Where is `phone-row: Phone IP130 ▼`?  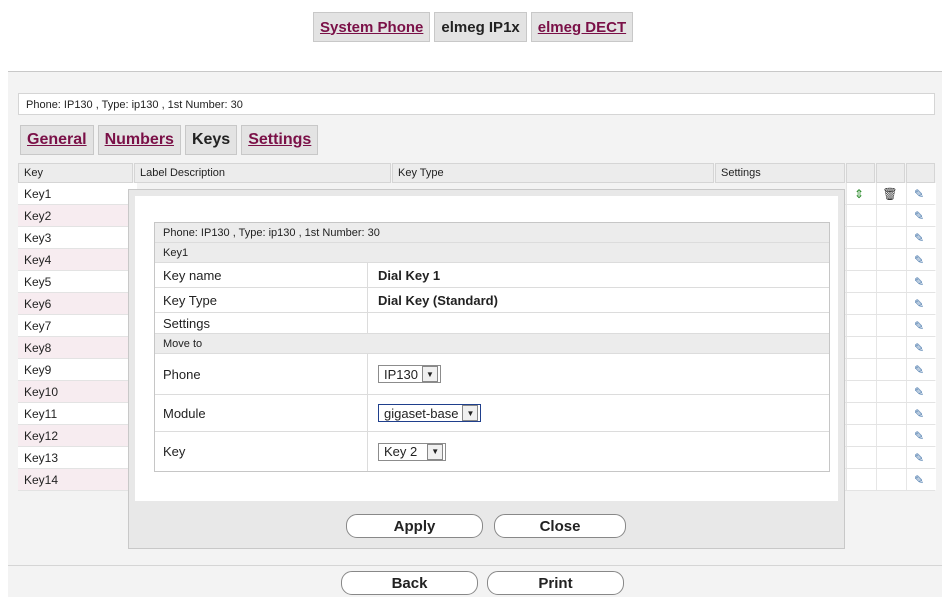 phone-row: Phone IP130 ▼ is located at coordinates (492, 374).